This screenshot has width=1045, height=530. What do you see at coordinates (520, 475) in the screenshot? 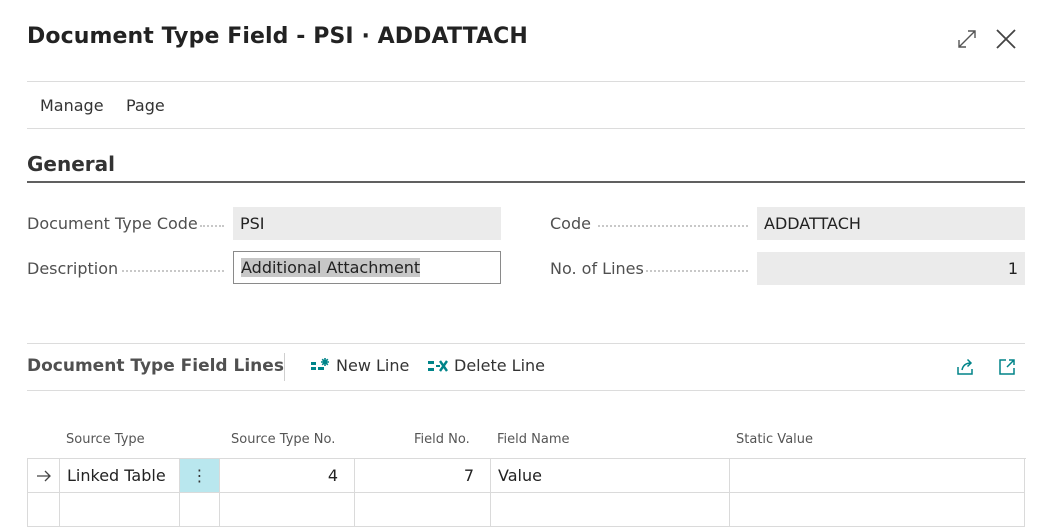
I see `field-name-value: Value` at bounding box center [520, 475].